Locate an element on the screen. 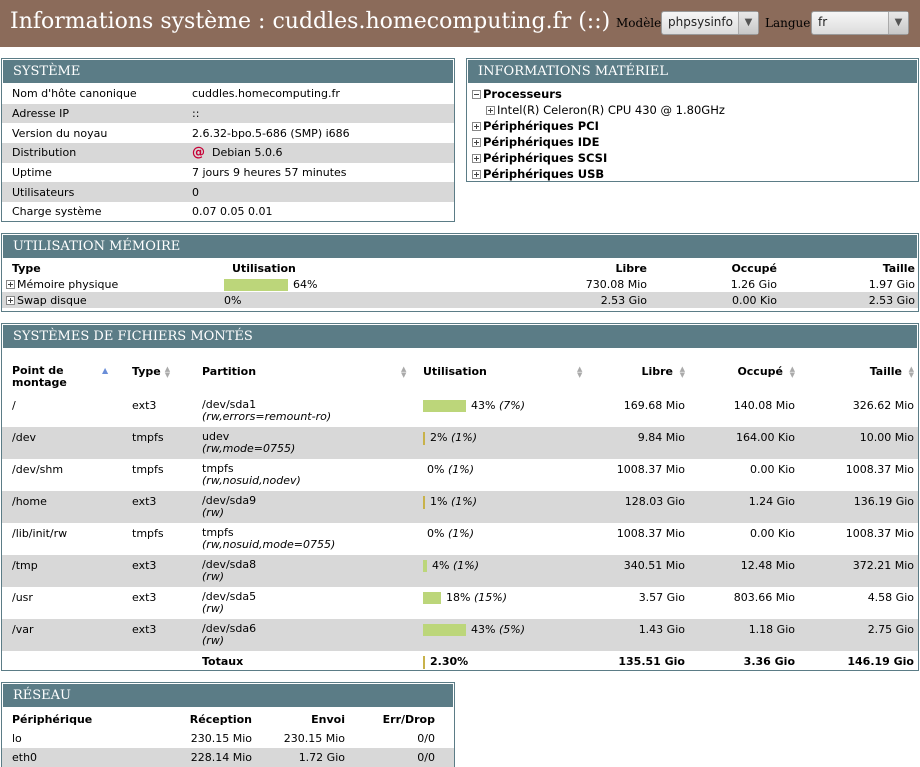 The width and height of the screenshot is (920, 767). network-panel-title: RÉSEAU is located at coordinates (228, 695).